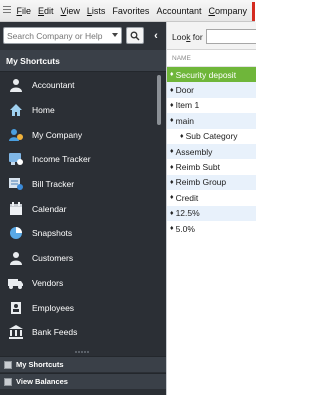  What do you see at coordinates (6, 10) in the screenshot?
I see `menu-grip-icon` at bounding box center [6, 10].